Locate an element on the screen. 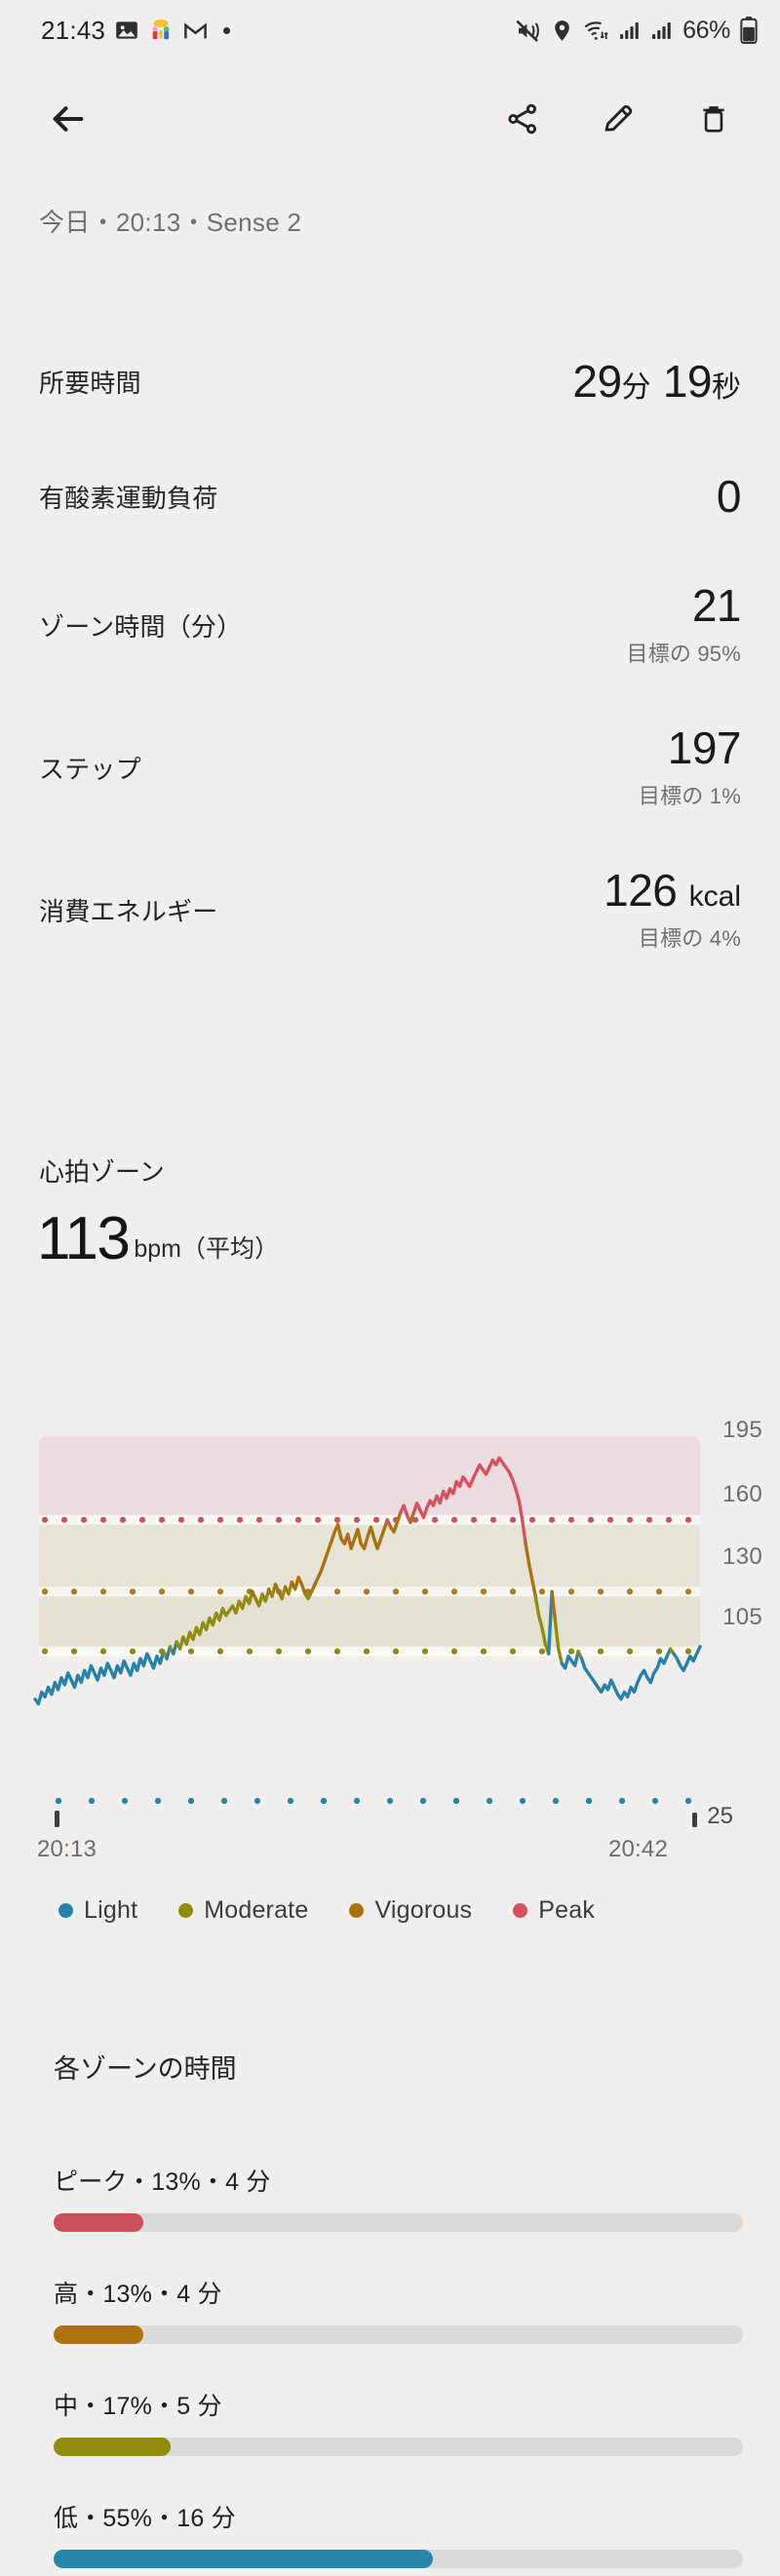 The width and height of the screenshot is (780, 2576). x-tick-end: 20:42 is located at coordinates (637, 1849).